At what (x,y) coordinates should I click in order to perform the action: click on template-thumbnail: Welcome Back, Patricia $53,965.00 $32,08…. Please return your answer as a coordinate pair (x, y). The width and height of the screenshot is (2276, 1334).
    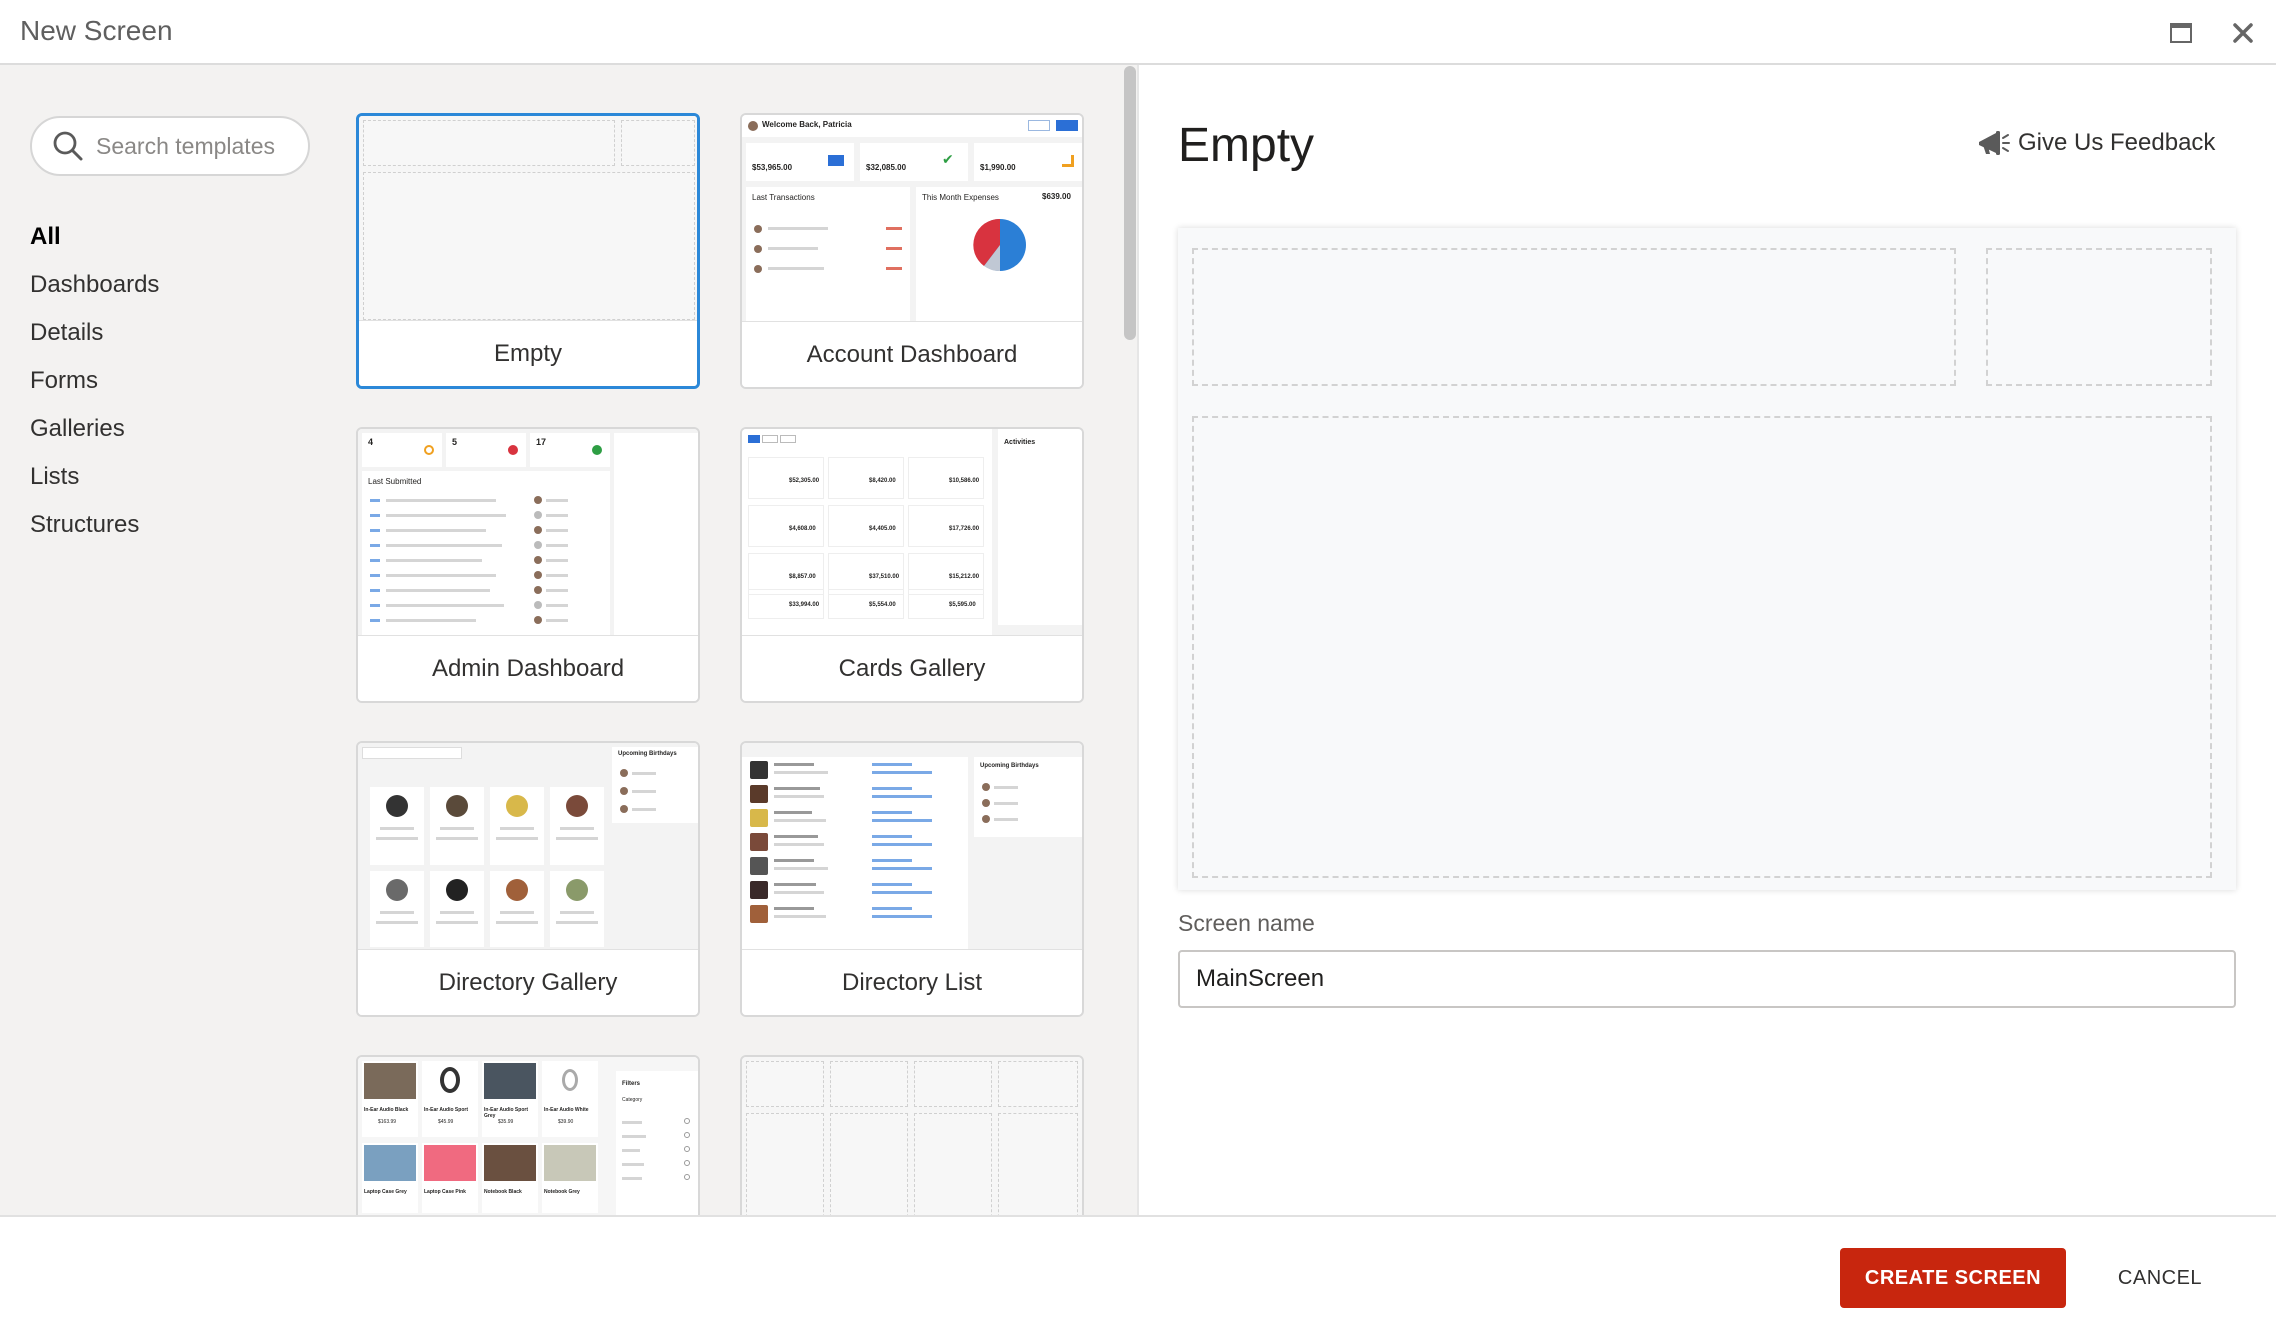
    Looking at the image, I should click on (912, 220).